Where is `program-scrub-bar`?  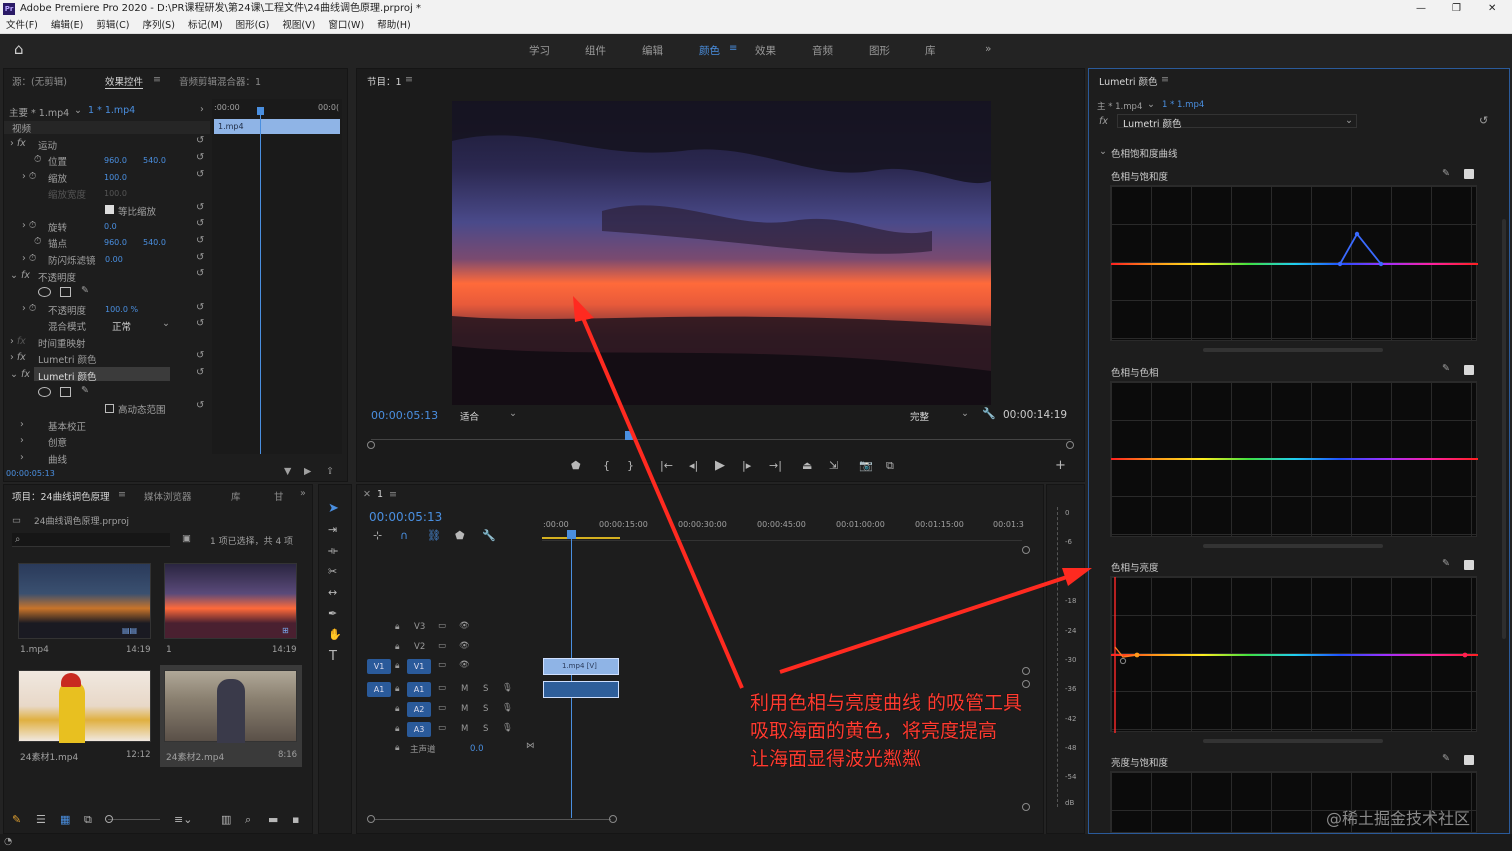 program-scrub-bar is located at coordinates (721, 443).